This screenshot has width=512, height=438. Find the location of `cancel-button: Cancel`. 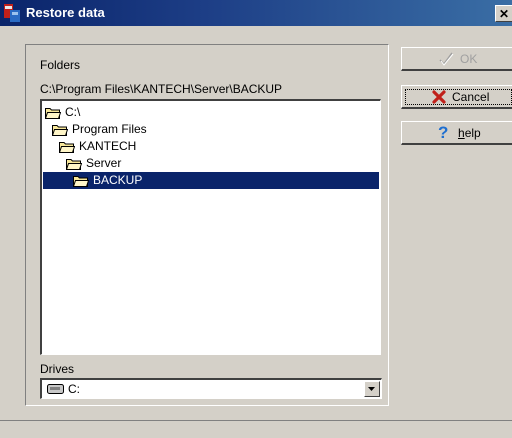

cancel-button: Cancel is located at coordinates (456, 97).